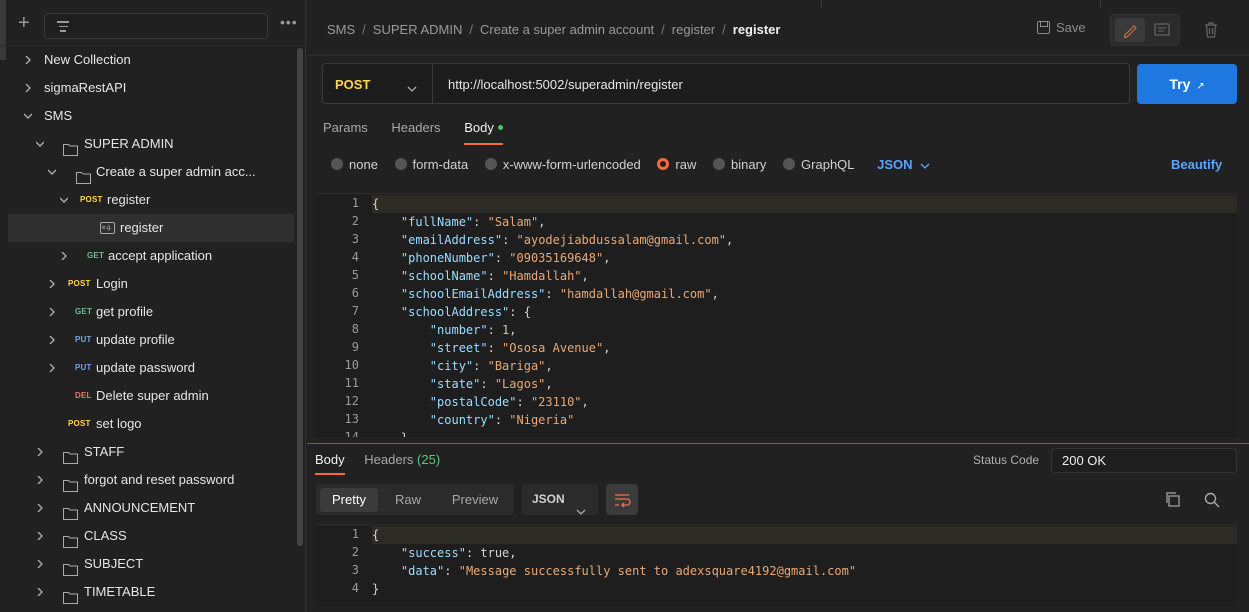 Image resolution: width=1249 pixels, height=612 pixels. Describe the element at coordinates (151, 256) in the screenshot. I see `tree-item-accept-application: GET accept application` at that location.